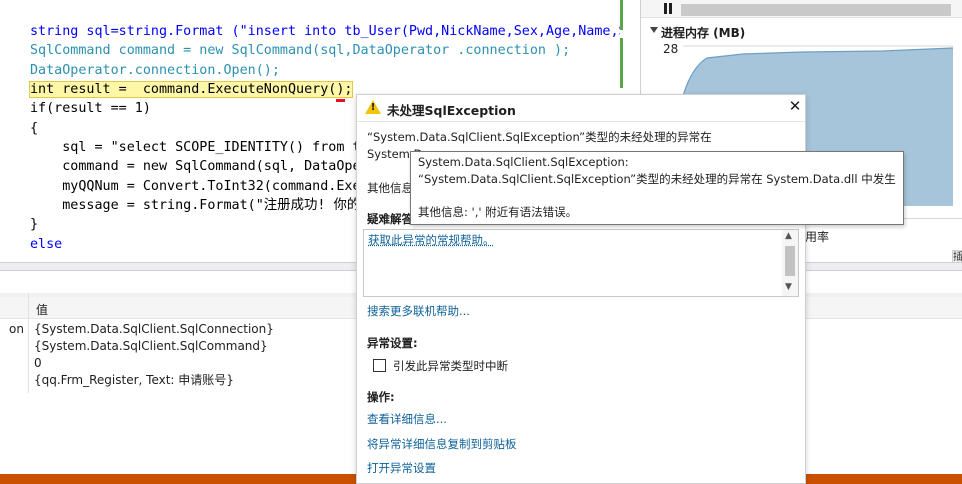 The image size is (962, 484). I want to click on diagnostic-timeline, so click(816, 10).